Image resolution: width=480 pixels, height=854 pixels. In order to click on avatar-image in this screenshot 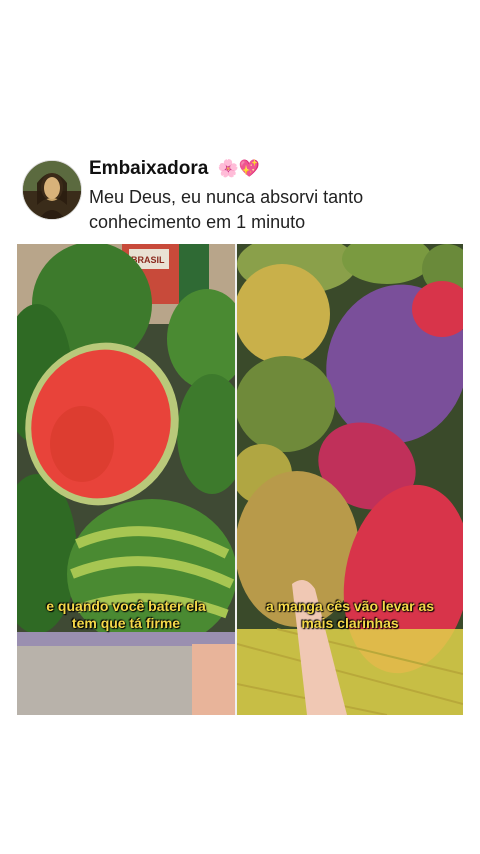, I will do `click(52, 190)`.